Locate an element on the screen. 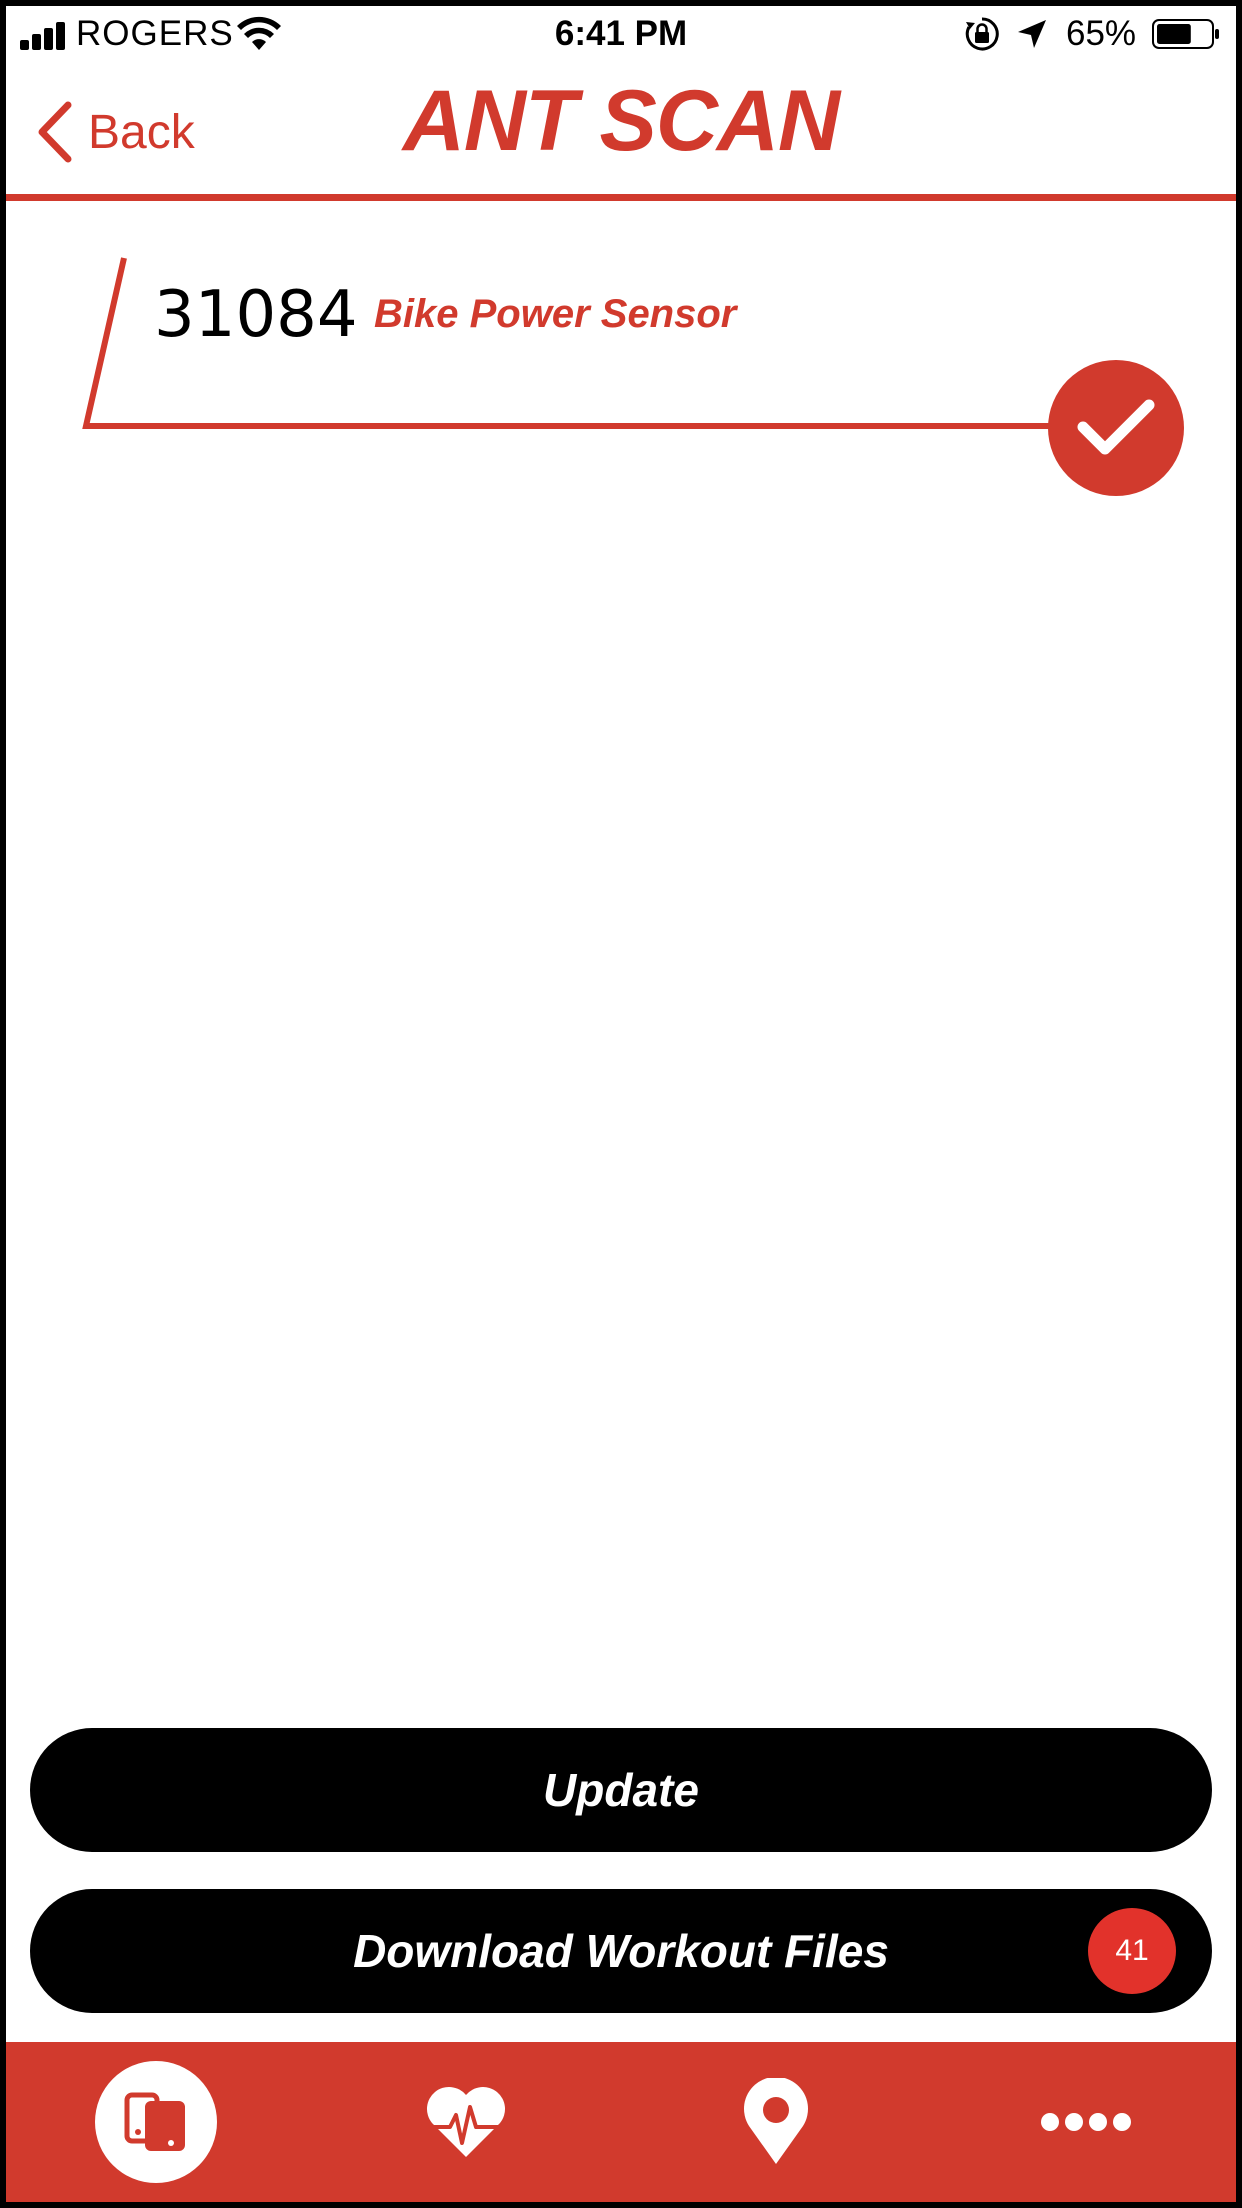 This screenshot has height=2208, width=1242. location-arrow-icon is located at coordinates (1032, 34).